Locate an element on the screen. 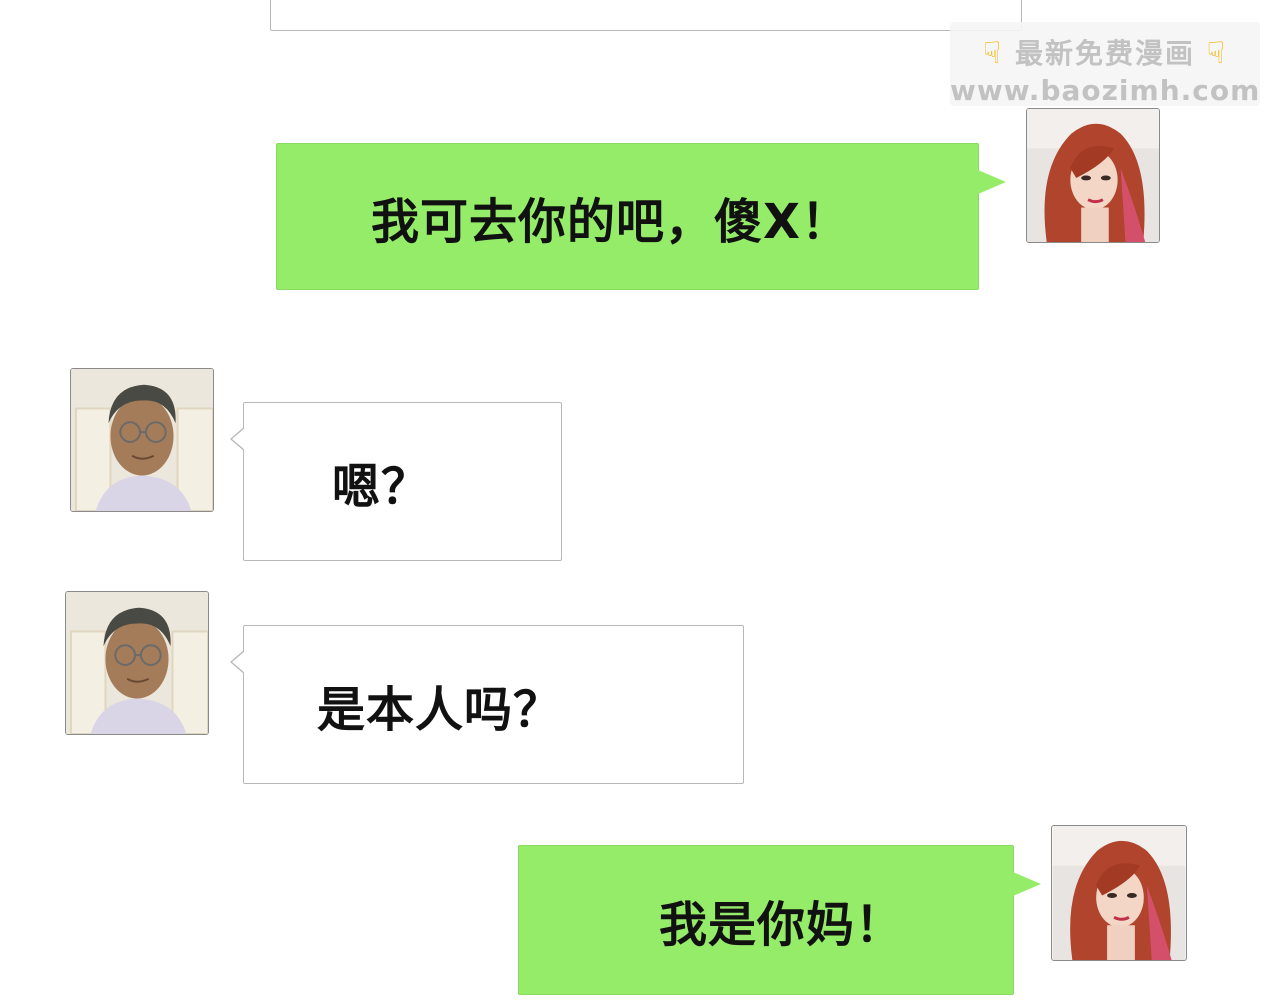  message-bubble-incoming: 是本人吗？ is located at coordinates (487, 704).